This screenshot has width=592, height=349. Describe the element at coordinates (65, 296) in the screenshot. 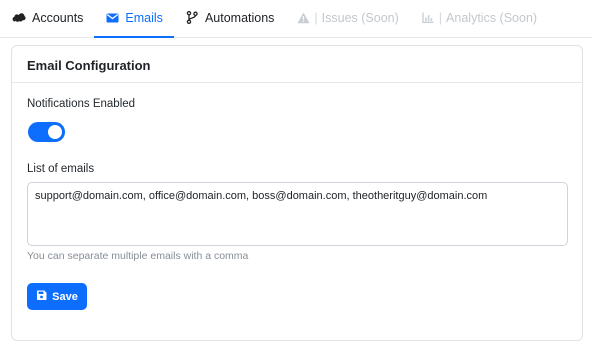

I see `save-button-label: Save` at that location.